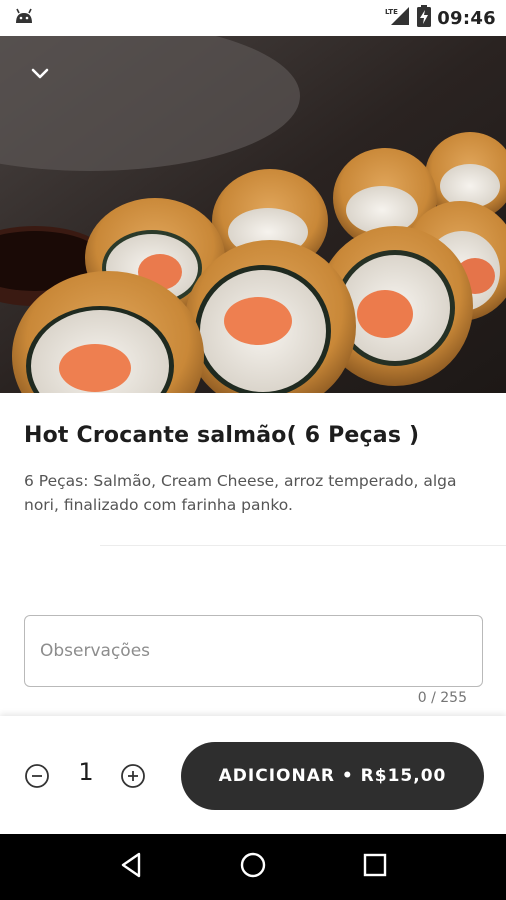 The height and width of the screenshot is (900, 506). I want to click on decrease-quantity-button, so click(37, 776).